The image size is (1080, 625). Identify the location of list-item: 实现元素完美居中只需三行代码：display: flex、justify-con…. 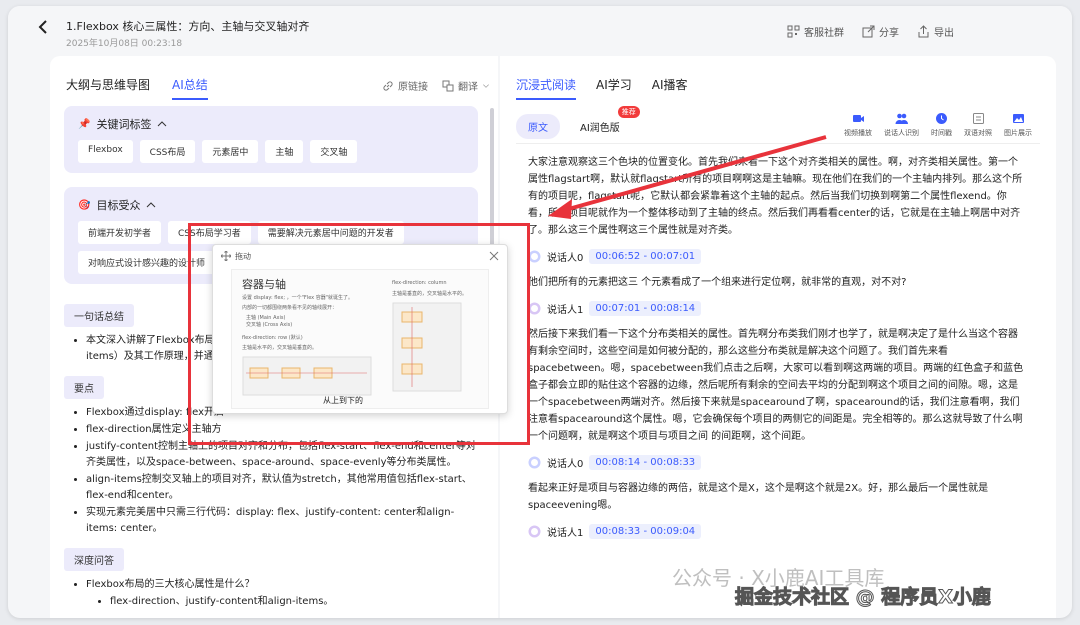
(282, 521).